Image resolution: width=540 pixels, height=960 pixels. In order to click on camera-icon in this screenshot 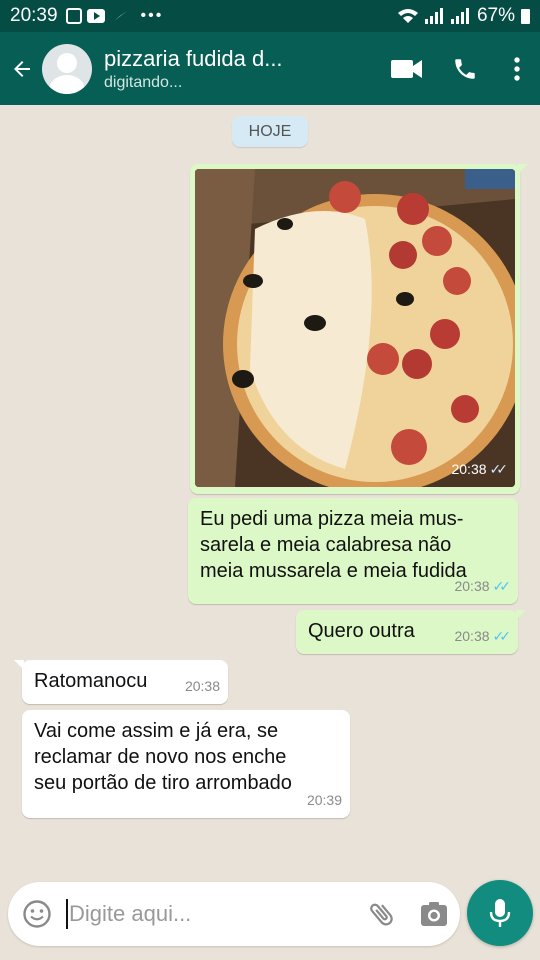, I will do `click(434, 914)`.